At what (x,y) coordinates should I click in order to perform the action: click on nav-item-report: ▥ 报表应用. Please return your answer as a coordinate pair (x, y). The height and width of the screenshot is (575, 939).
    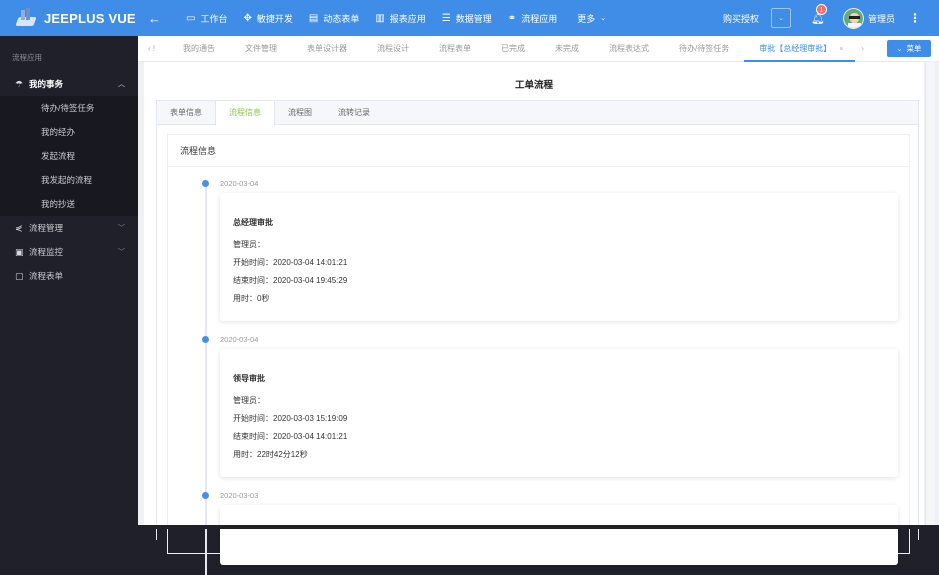
    Looking at the image, I should click on (400, 18).